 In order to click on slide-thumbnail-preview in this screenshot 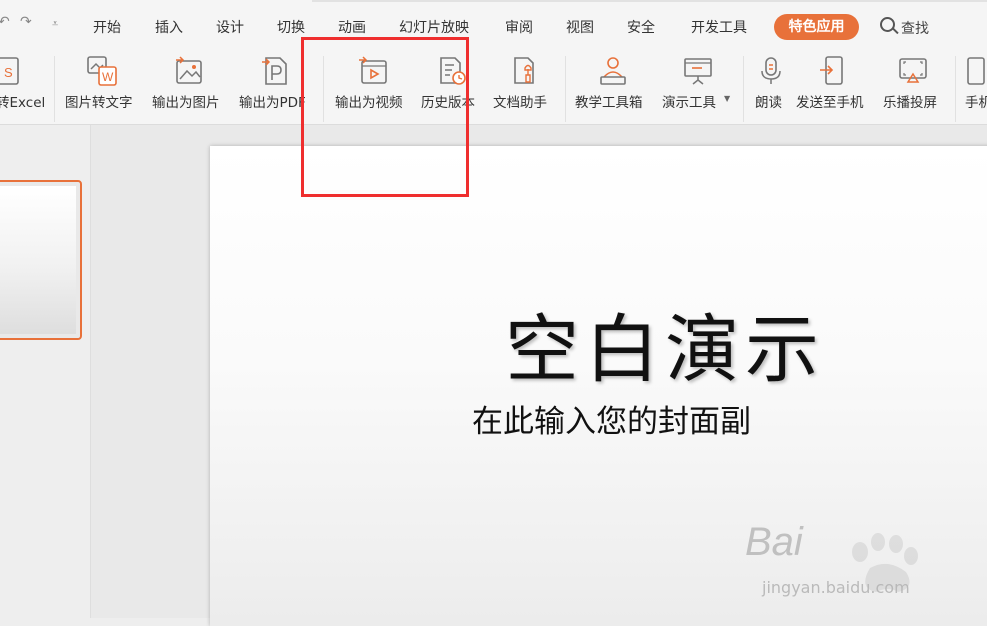, I will do `click(38, 260)`.